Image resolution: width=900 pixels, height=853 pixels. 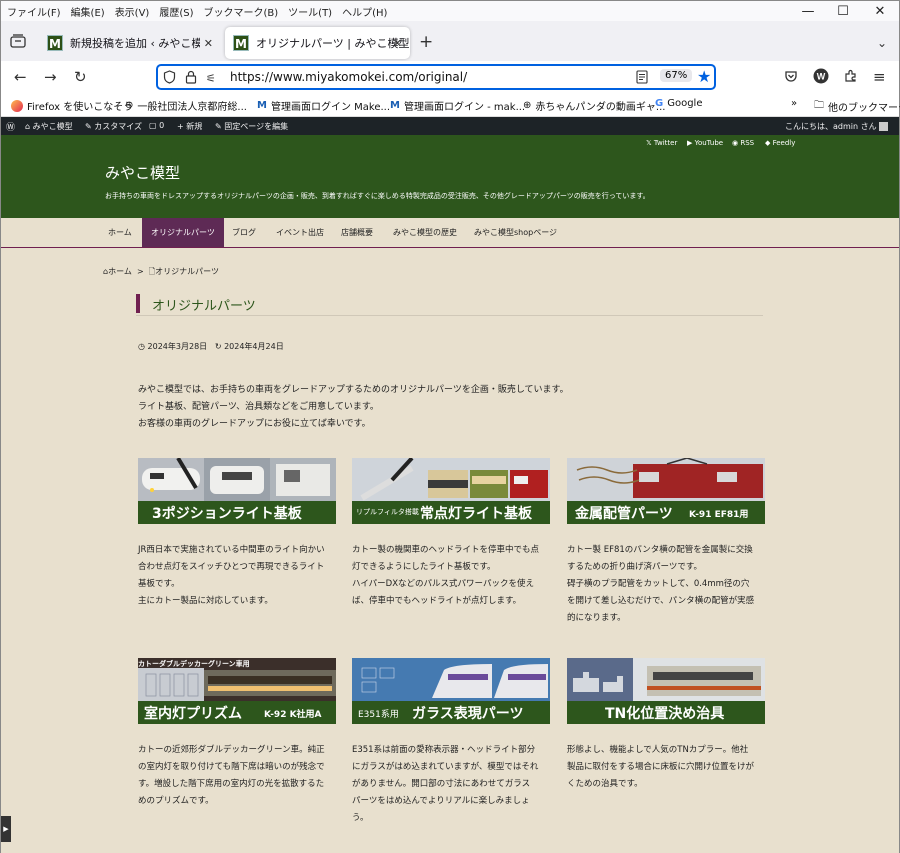 What do you see at coordinates (218, 346) in the screenshot?
I see `updated-icon: ↻` at bounding box center [218, 346].